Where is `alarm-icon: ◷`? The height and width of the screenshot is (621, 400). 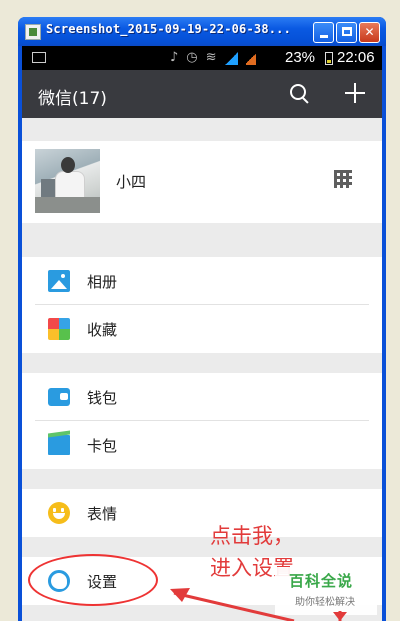 alarm-icon: ◷ is located at coordinates (192, 57).